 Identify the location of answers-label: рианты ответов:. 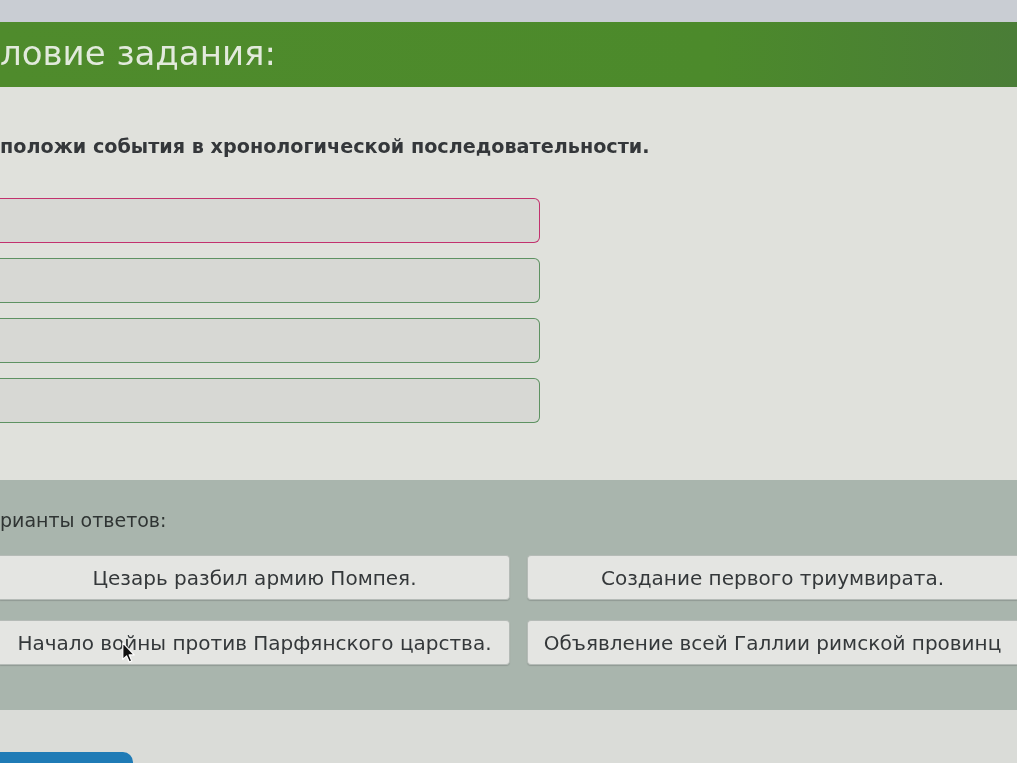
(84, 520).